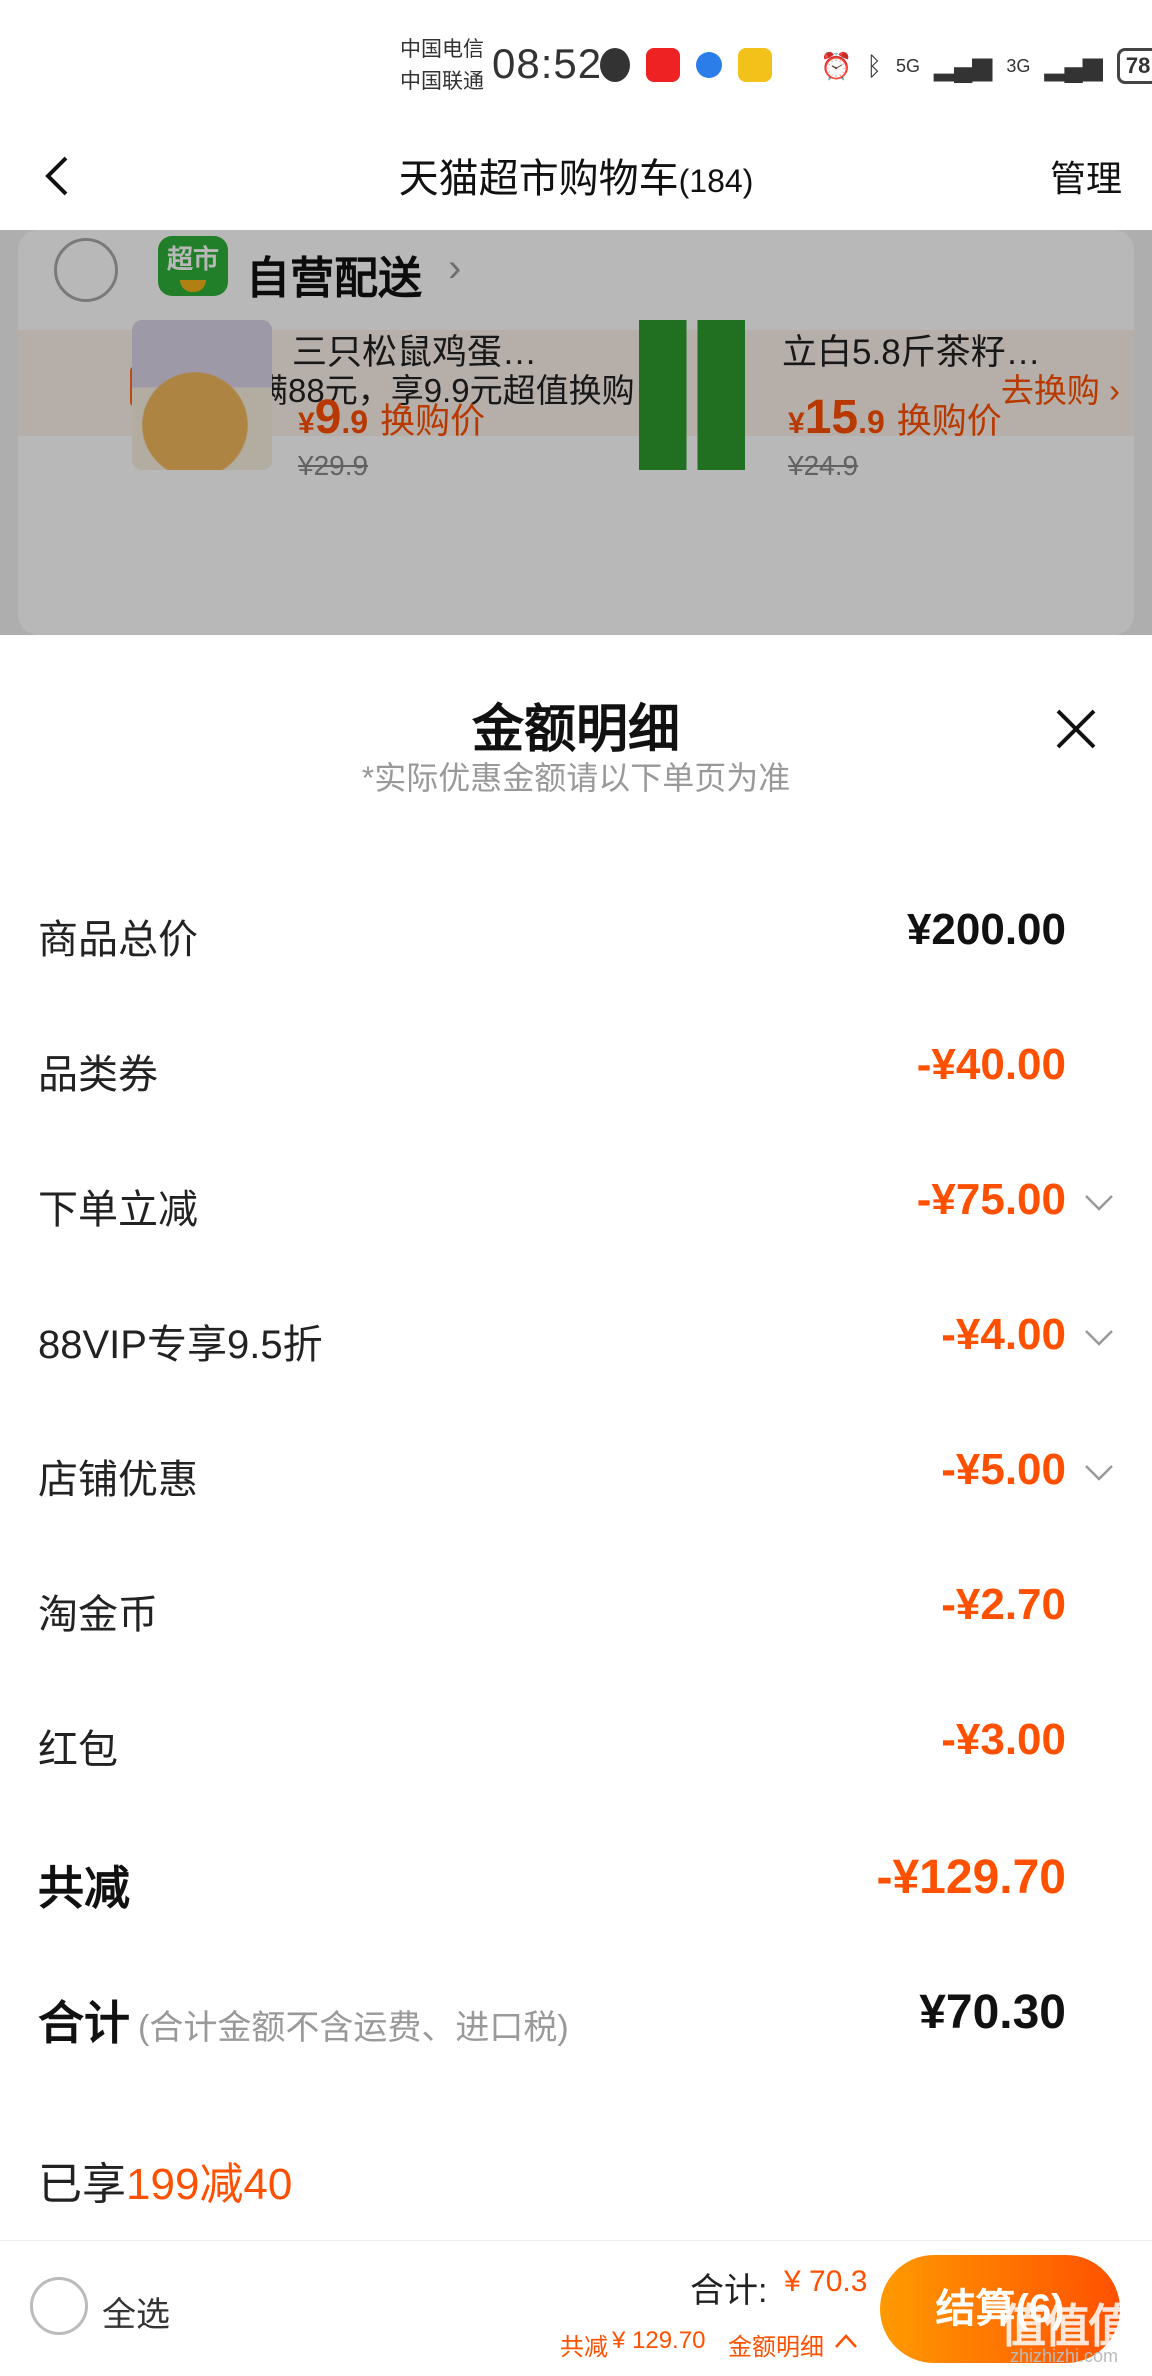 This screenshot has width=1152, height=2376. What do you see at coordinates (776, 2344) in the screenshot?
I see `amount-detail-link: 金额明细` at bounding box center [776, 2344].